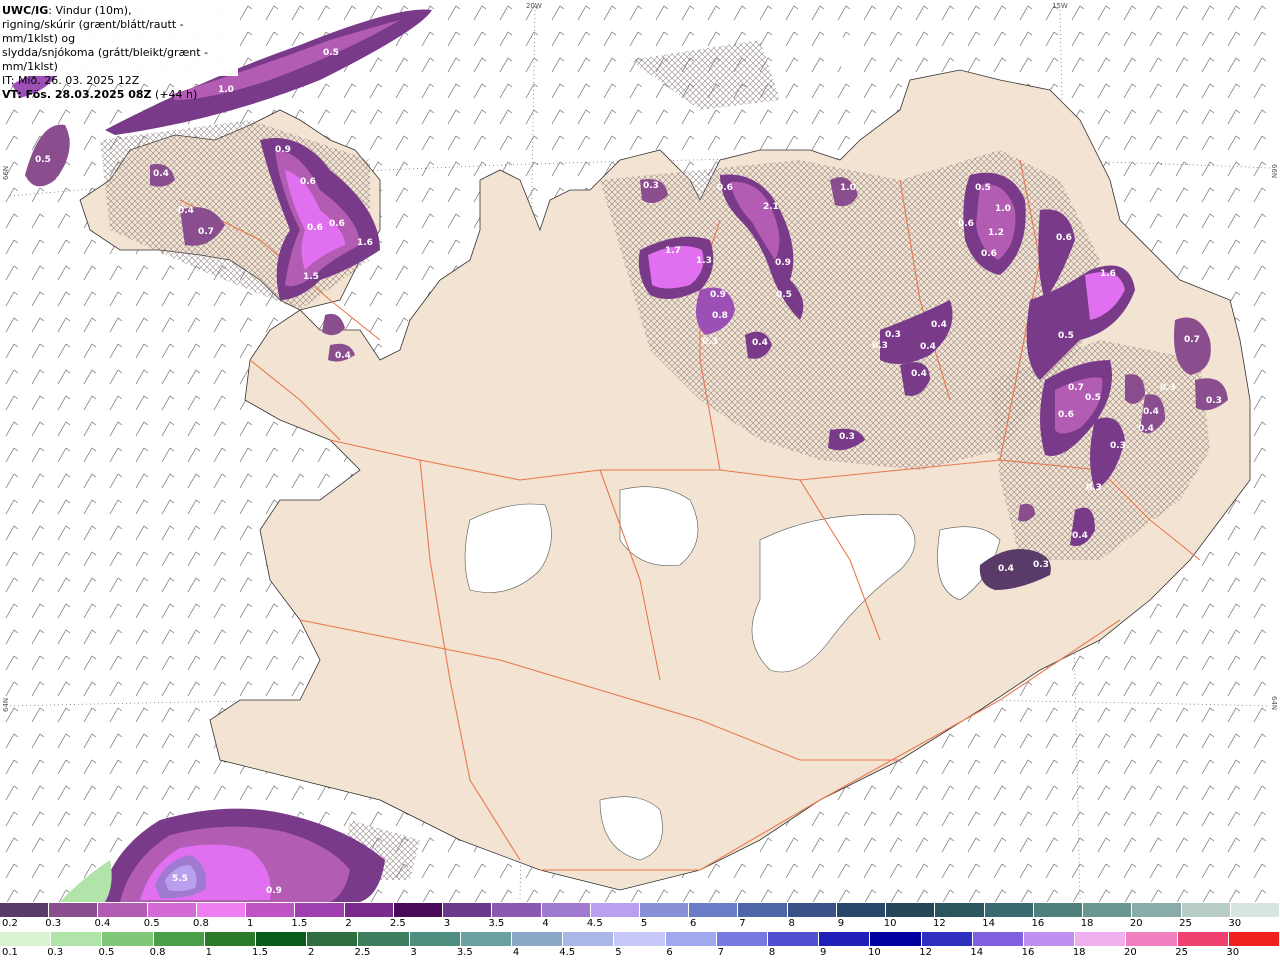  Describe the element at coordinates (567, 952) in the screenshot. I see `rain-legend-tick-label: 4.5` at that location.